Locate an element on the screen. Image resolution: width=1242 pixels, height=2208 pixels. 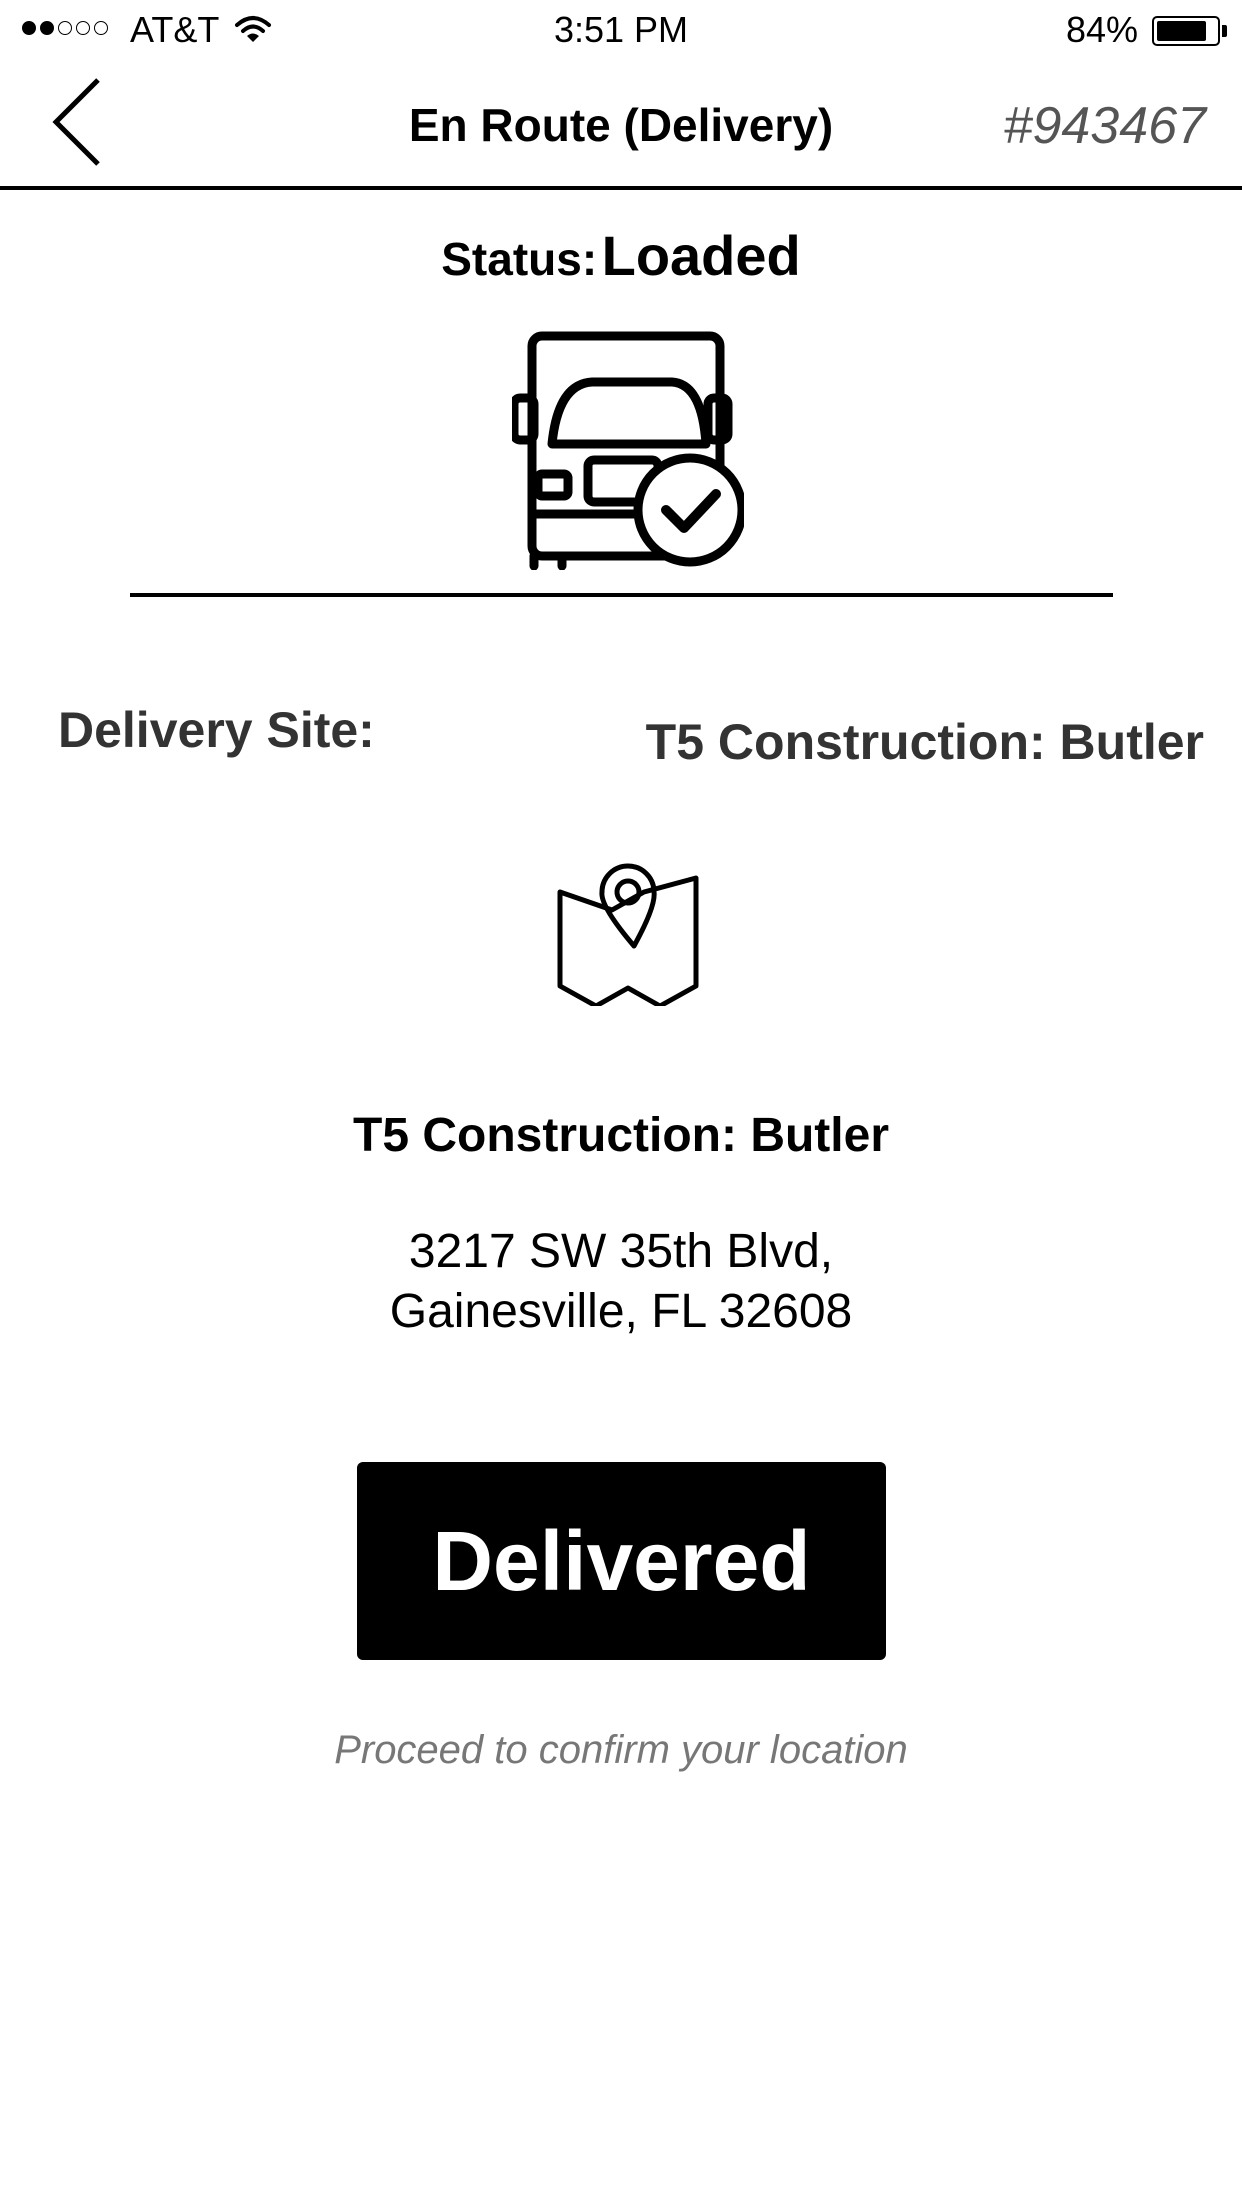
status-line: Status: Loaded is located at coordinates (621, 263).